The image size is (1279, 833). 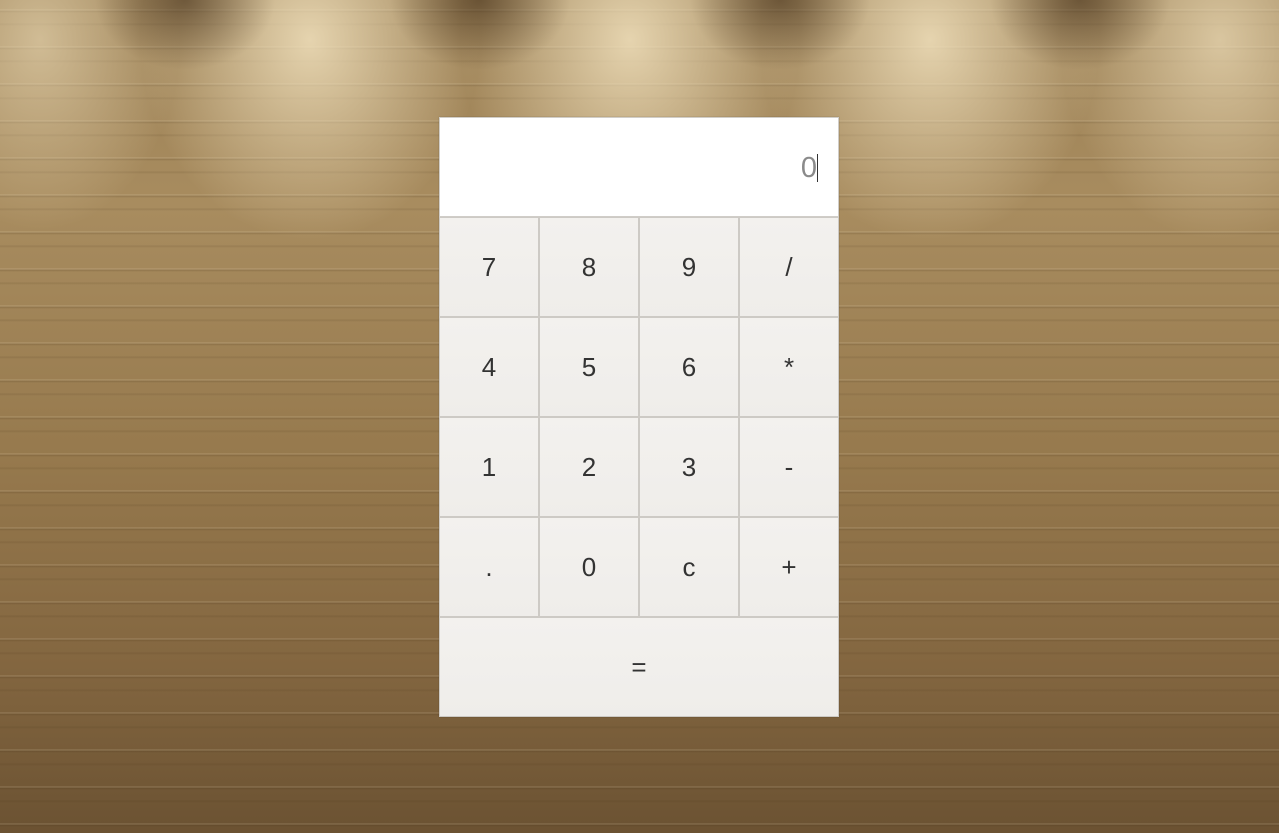 I want to click on key-multiply: *, so click(x=789, y=367).